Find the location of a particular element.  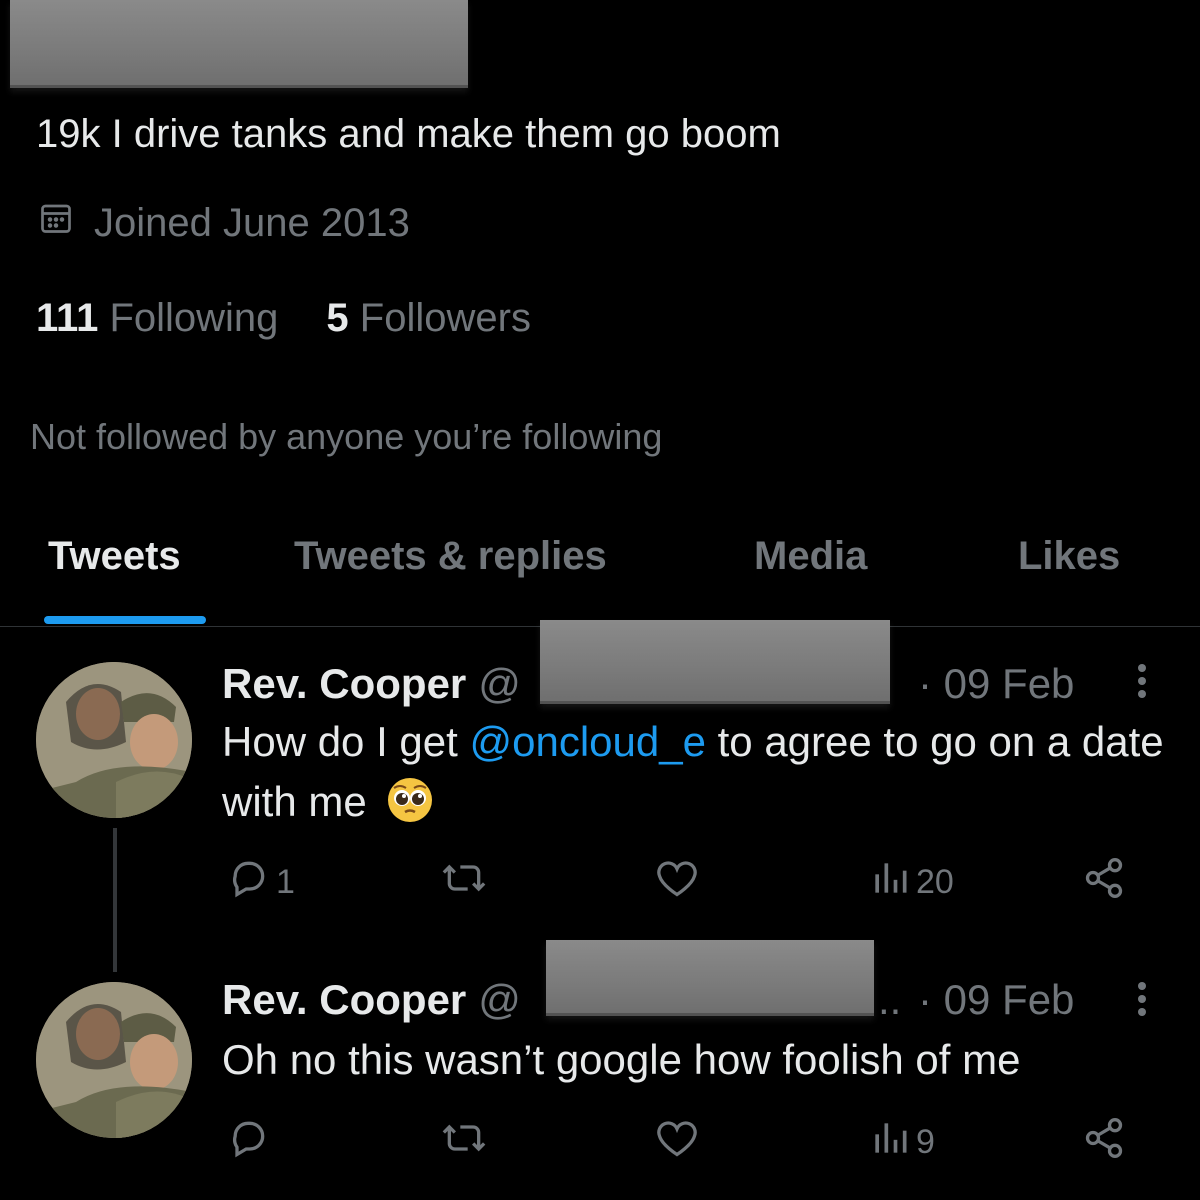

joined-date: Joined June 2013 is located at coordinates (224, 223).